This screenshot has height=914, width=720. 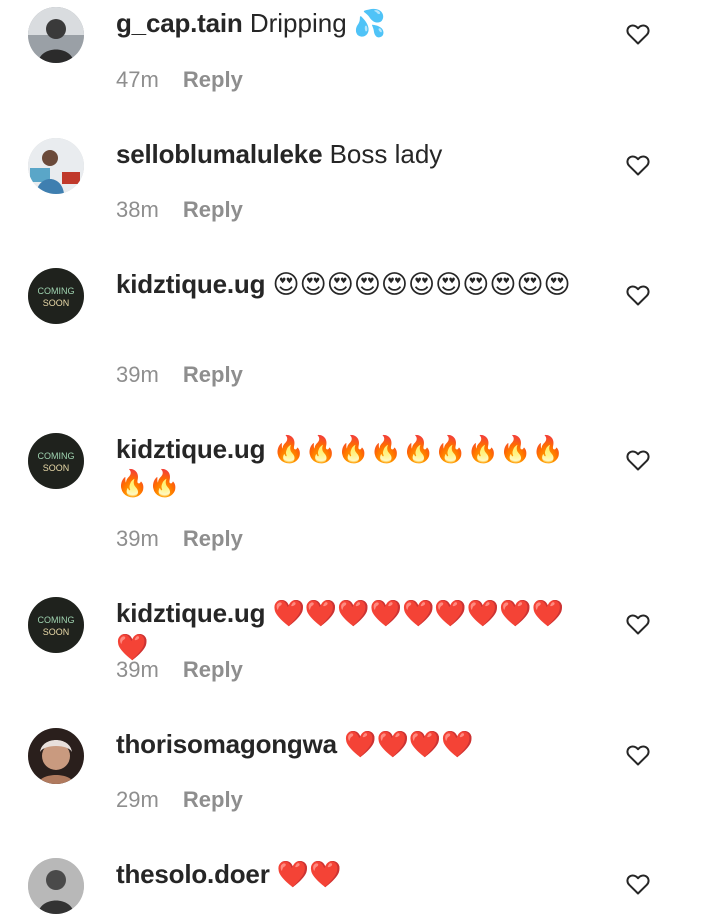 What do you see at coordinates (309, 874) in the screenshot?
I see `comment-text: ❤️❤️` at bounding box center [309, 874].